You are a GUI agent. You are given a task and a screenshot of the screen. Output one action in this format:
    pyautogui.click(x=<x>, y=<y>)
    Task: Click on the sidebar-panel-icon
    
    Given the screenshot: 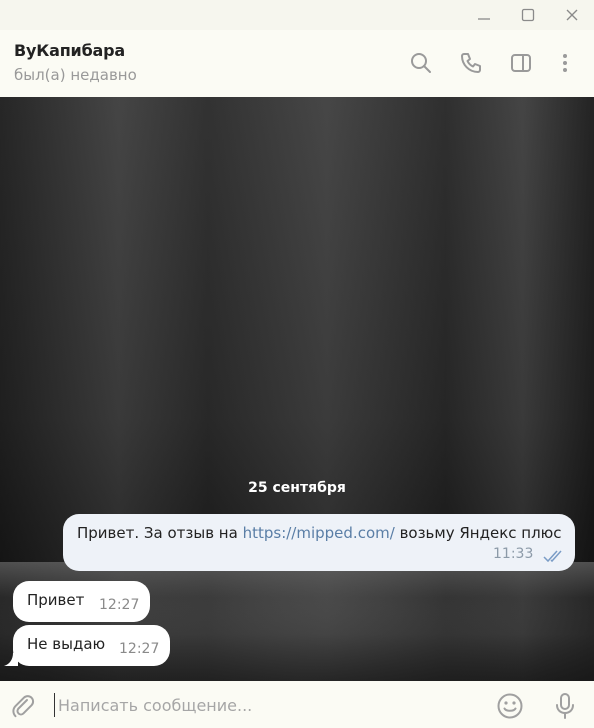 What is the action you would take?
    pyautogui.click(x=521, y=63)
    